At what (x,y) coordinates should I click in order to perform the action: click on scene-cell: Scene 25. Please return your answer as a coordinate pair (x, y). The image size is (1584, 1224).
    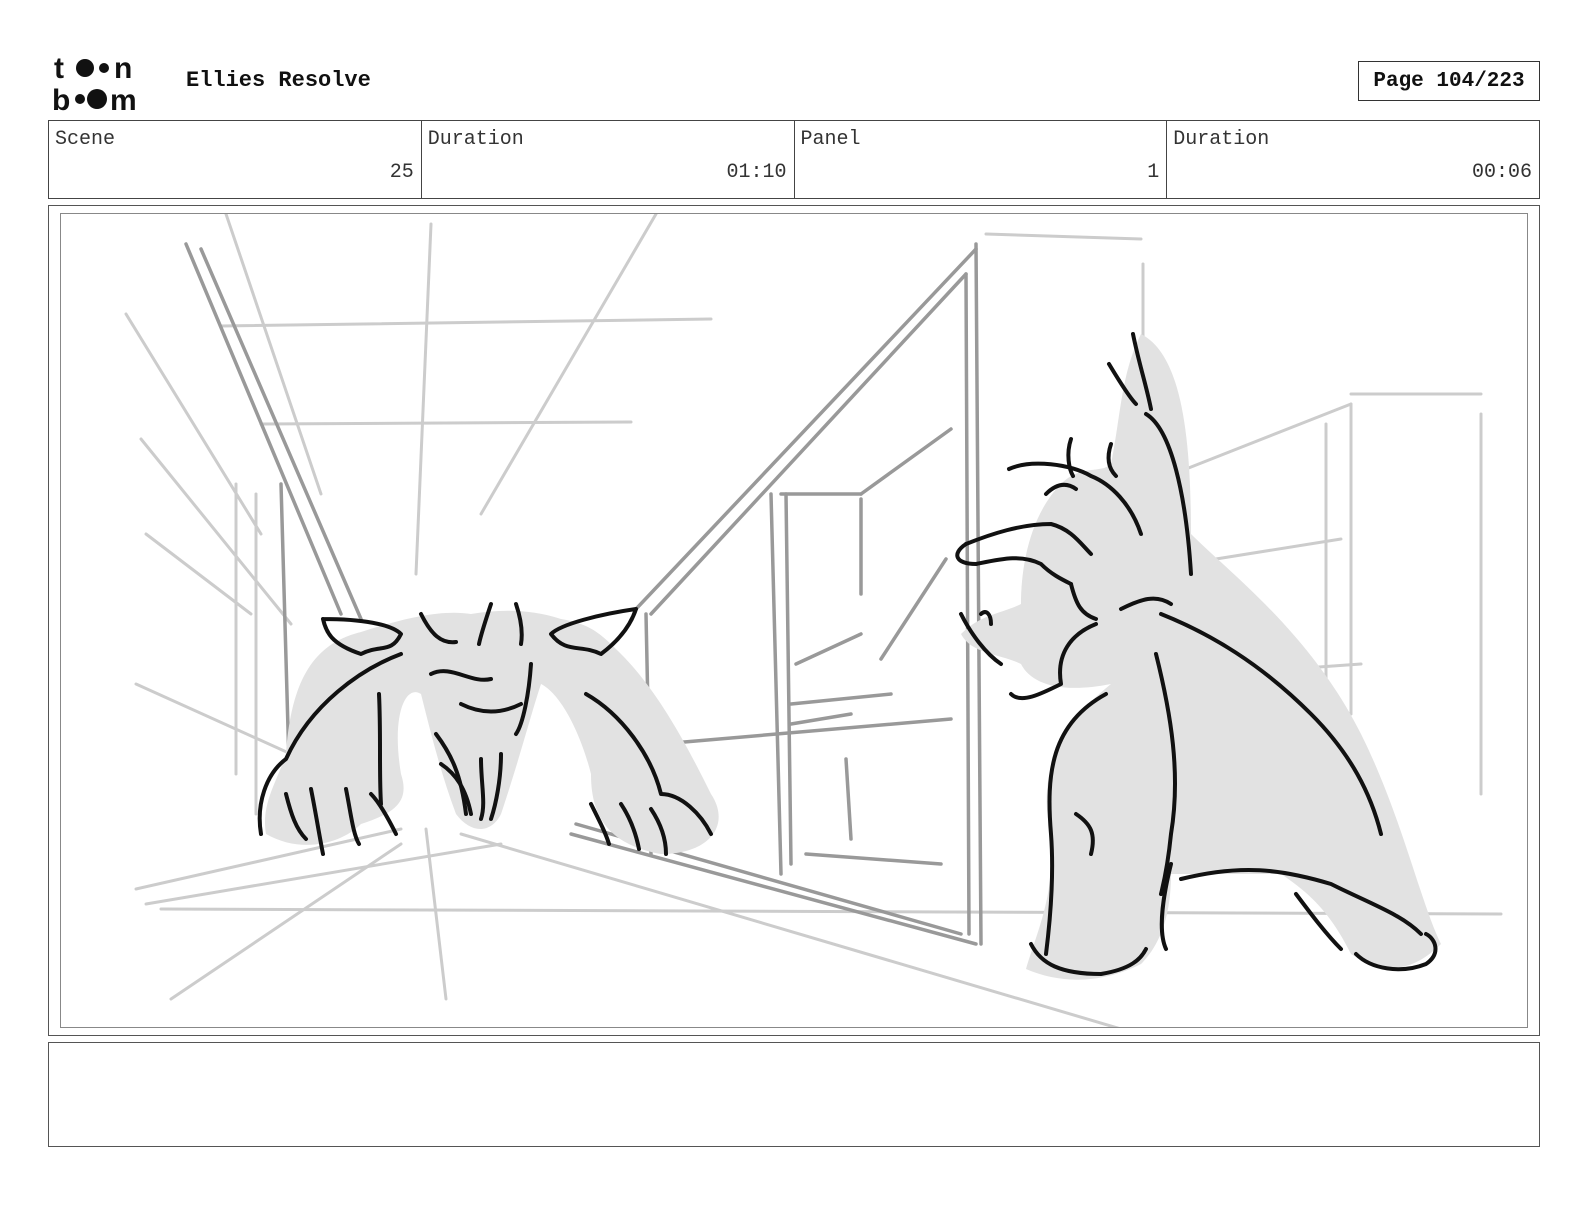
    Looking at the image, I should click on (235, 159).